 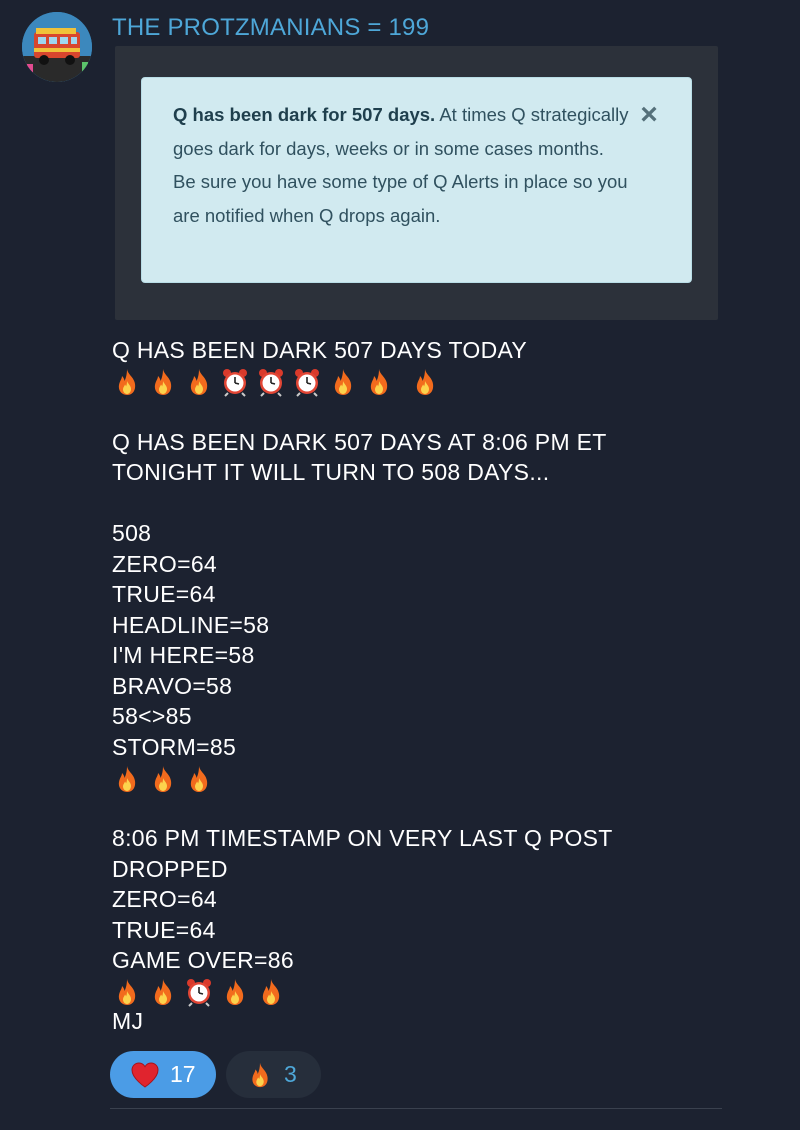 What do you see at coordinates (170, 868) in the screenshot?
I see `message-line: DROPPED` at bounding box center [170, 868].